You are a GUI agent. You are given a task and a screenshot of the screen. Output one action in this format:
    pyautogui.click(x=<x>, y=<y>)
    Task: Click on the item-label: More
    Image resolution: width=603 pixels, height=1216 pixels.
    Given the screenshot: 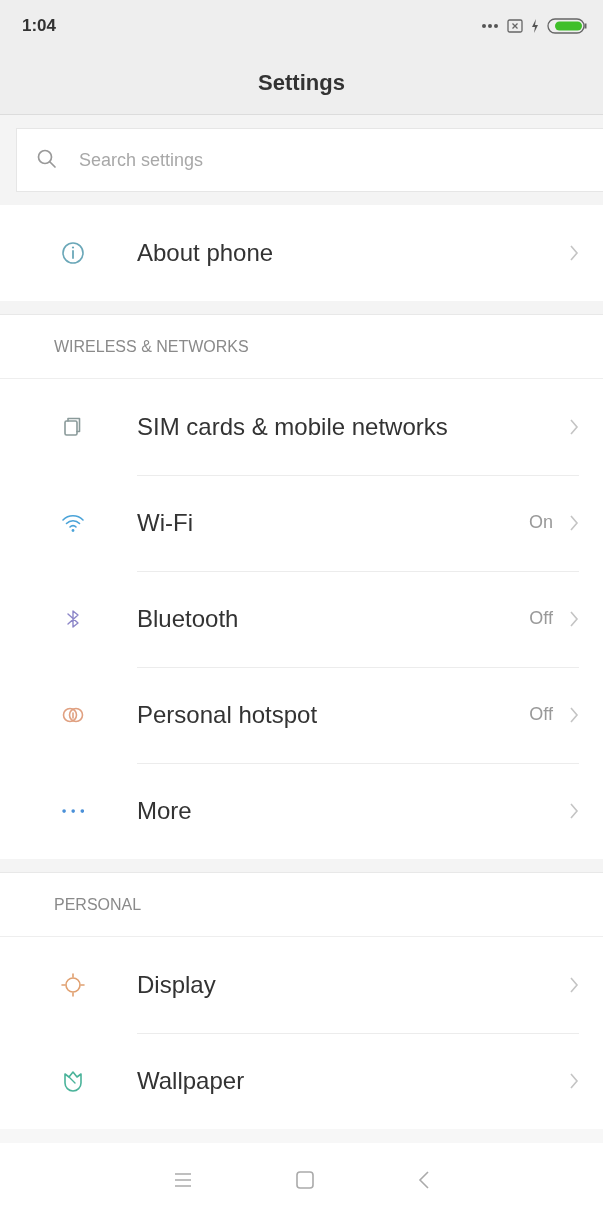 What is the action you would take?
    pyautogui.click(x=165, y=811)
    